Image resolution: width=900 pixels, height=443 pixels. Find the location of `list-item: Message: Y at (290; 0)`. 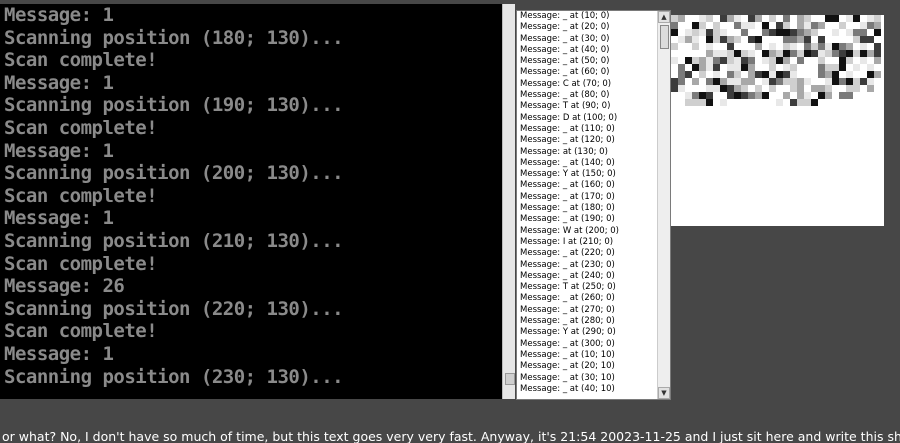

list-item: Message: Y at (290; 0) is located at coordinates (593, 332).